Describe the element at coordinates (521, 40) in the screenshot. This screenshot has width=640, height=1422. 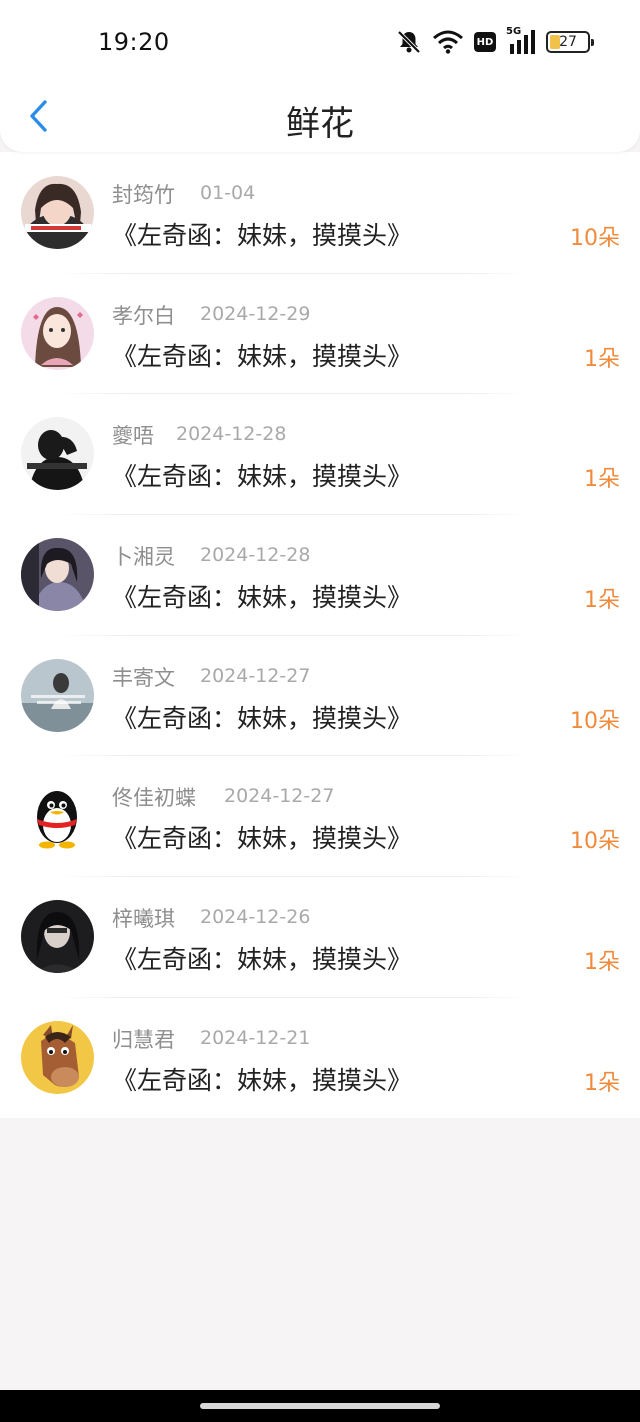
I see `signal-5g-icon: 5G` at that location.